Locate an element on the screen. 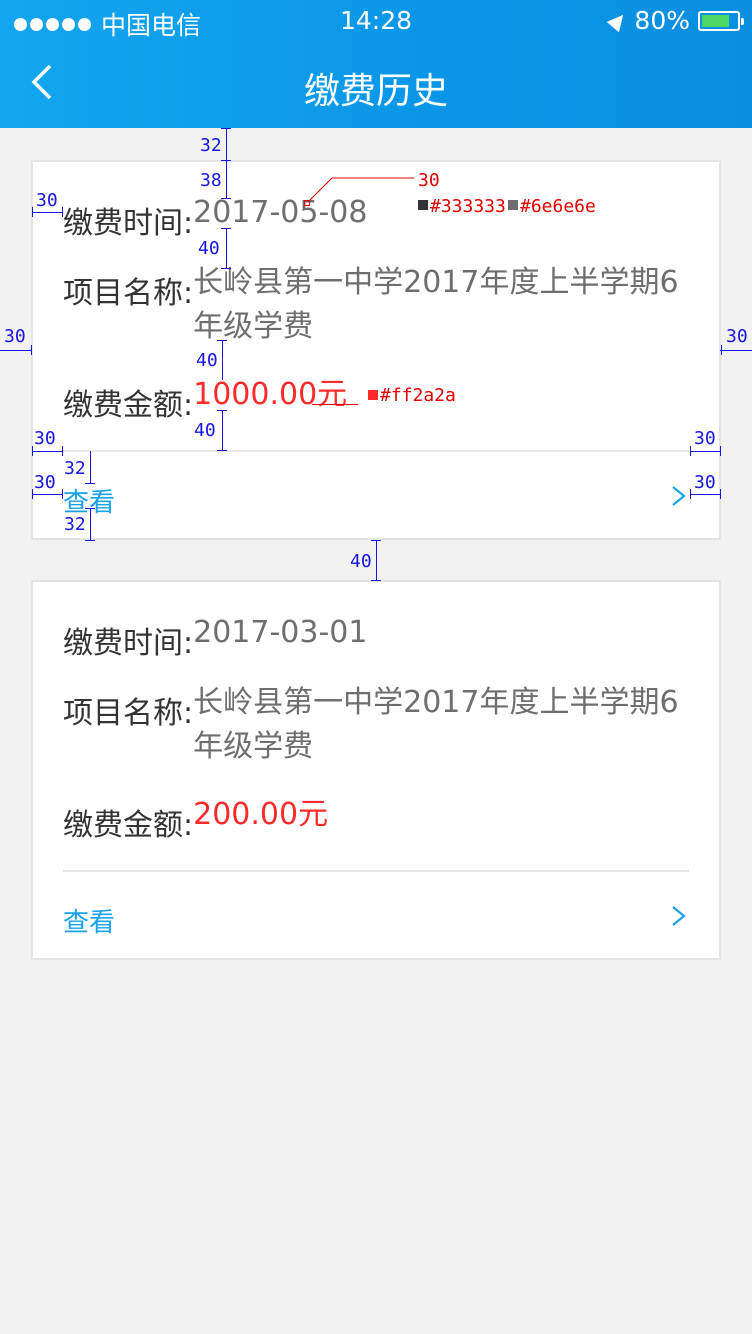 This screenshot has height=1334, width=752. annotation-leader is located at coordinates (360, 190).